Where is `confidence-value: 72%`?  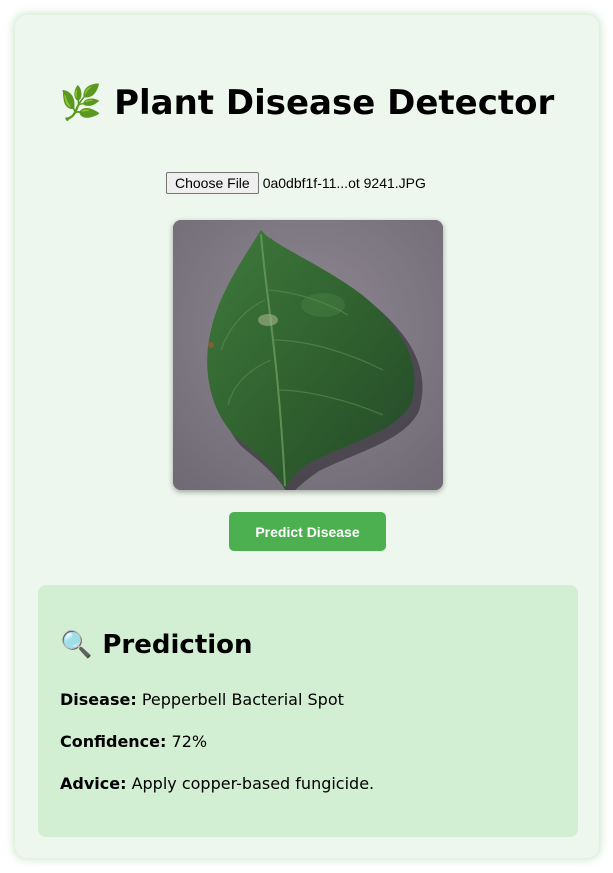
confidence-value: 72% is located at coordinates (189, 741).